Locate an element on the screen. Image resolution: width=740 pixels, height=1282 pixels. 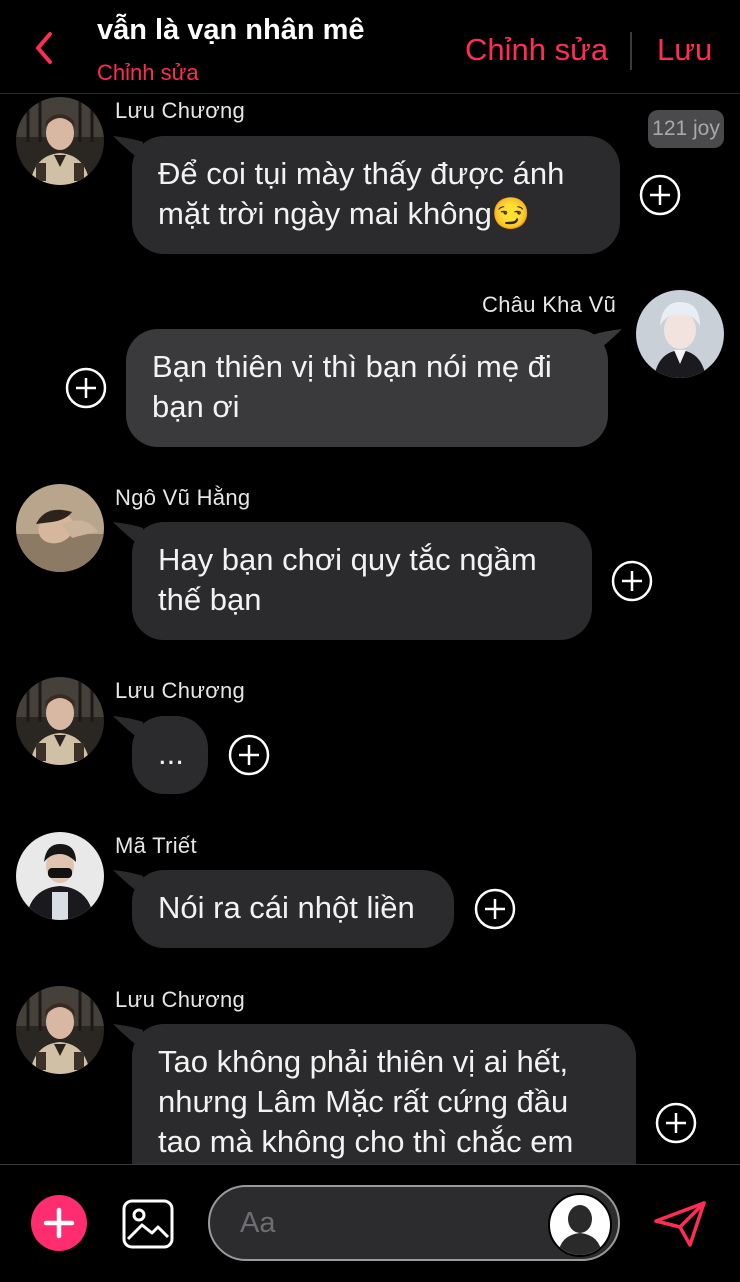
message-bubble: Nói ra cái nhột liền is located at coordinates (293, 909).